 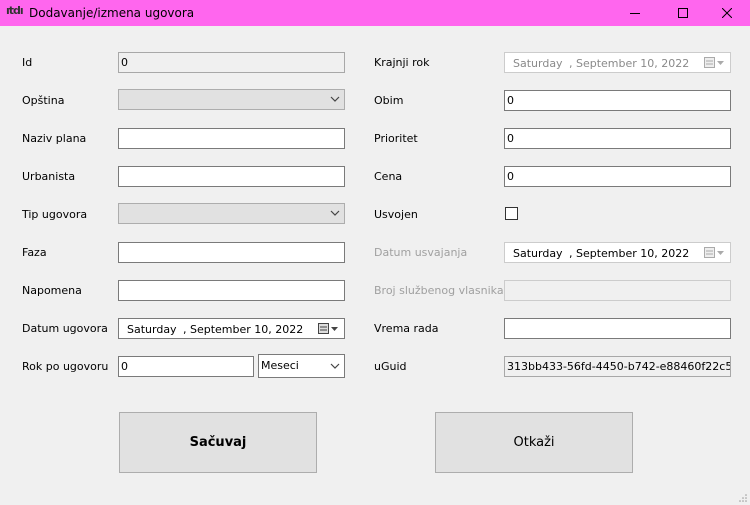 What do you see at coordinates (617, 138) in the screenshot?
I see `prioritet-field: 0` at bounding box center [617, 138].